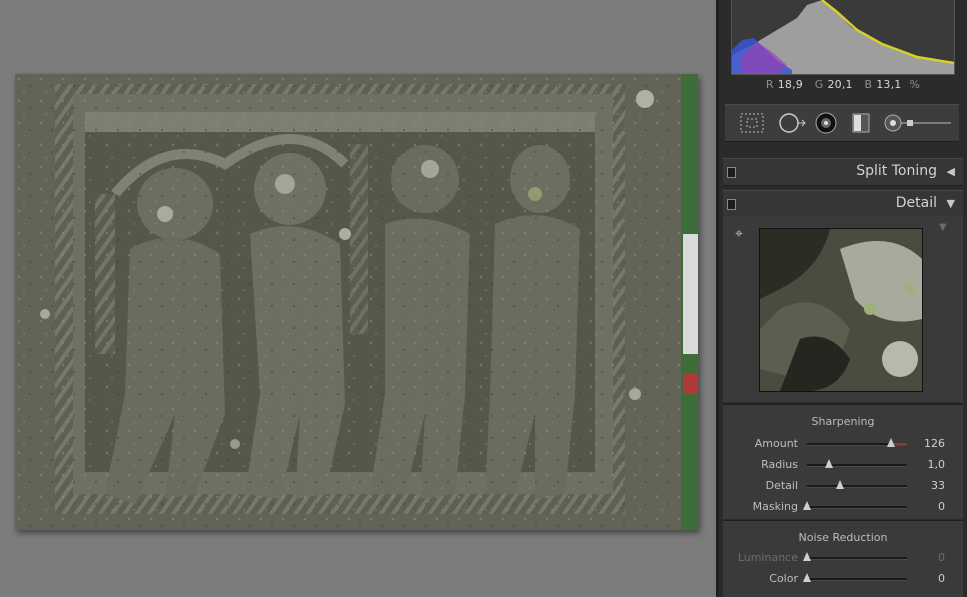  What do you see at coordinates (868, 84) in the screenshot?
I see `b-label: B` at bounding box center [868, 84].